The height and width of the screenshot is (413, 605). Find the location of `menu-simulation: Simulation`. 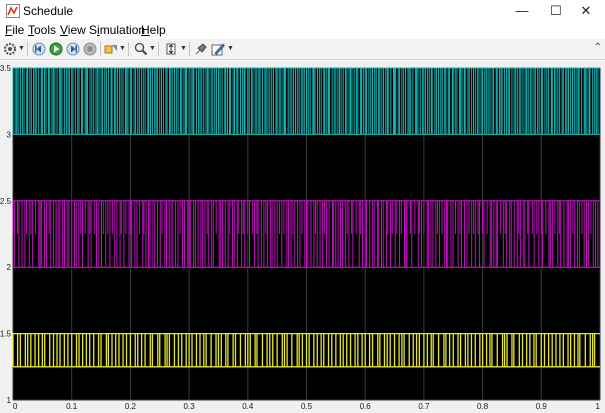

menu-simulation: Simulation is located at coordinates (117, 30).